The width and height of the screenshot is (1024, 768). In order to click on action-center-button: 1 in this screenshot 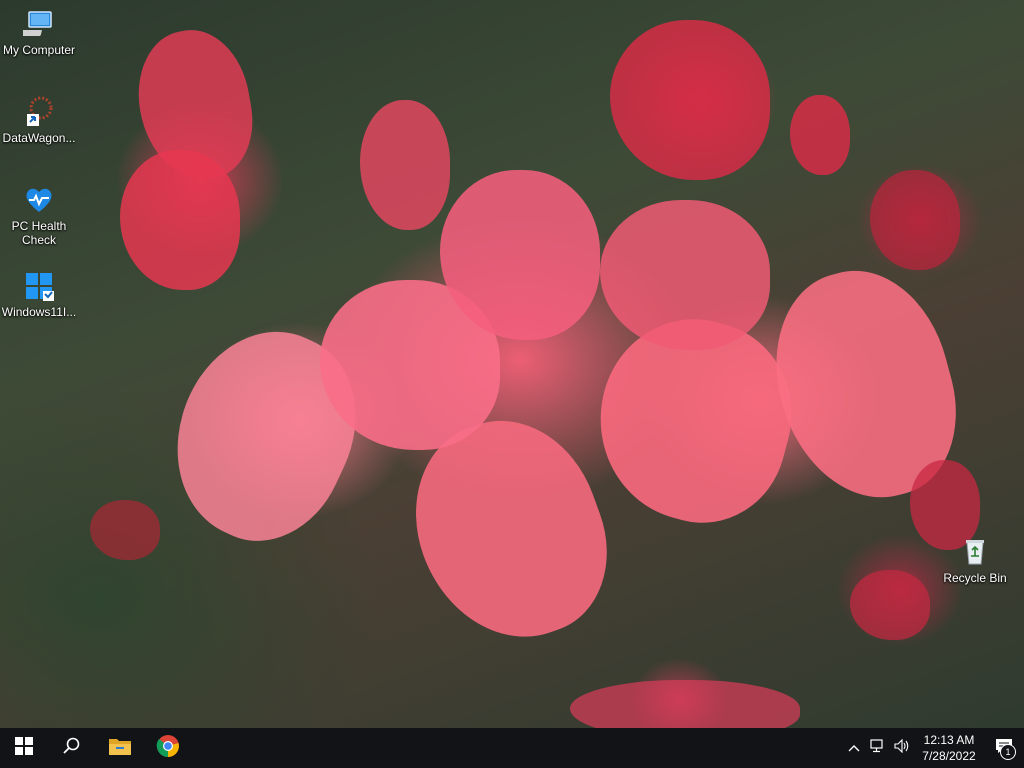, I will do `click(1004, 748)`.